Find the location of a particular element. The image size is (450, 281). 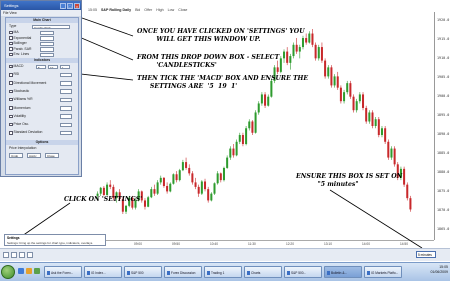

overlay-option: Env. Lines is located at coordinates (19, 54).